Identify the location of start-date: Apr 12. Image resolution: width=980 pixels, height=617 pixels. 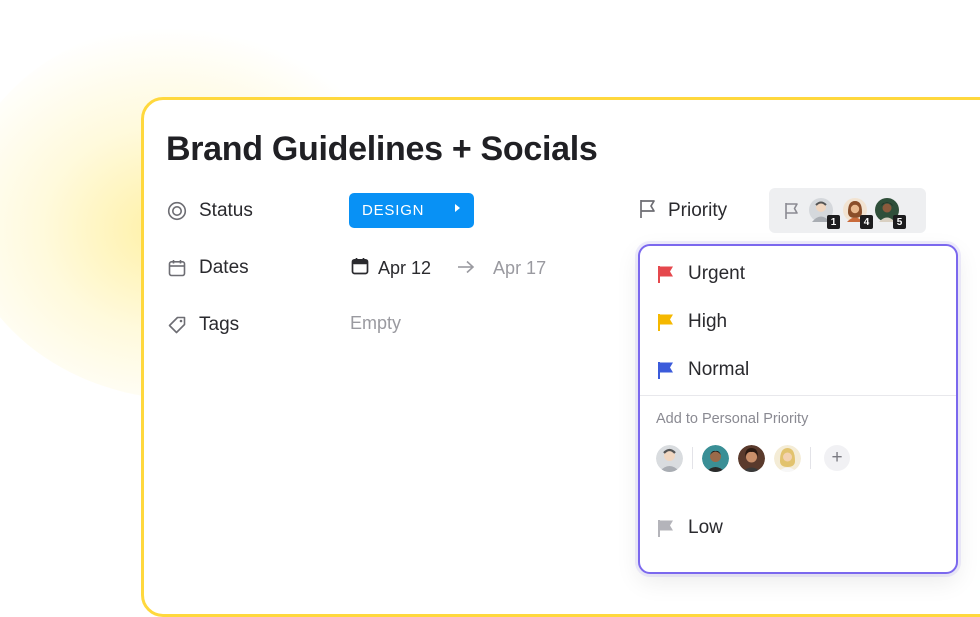
(404, 268).